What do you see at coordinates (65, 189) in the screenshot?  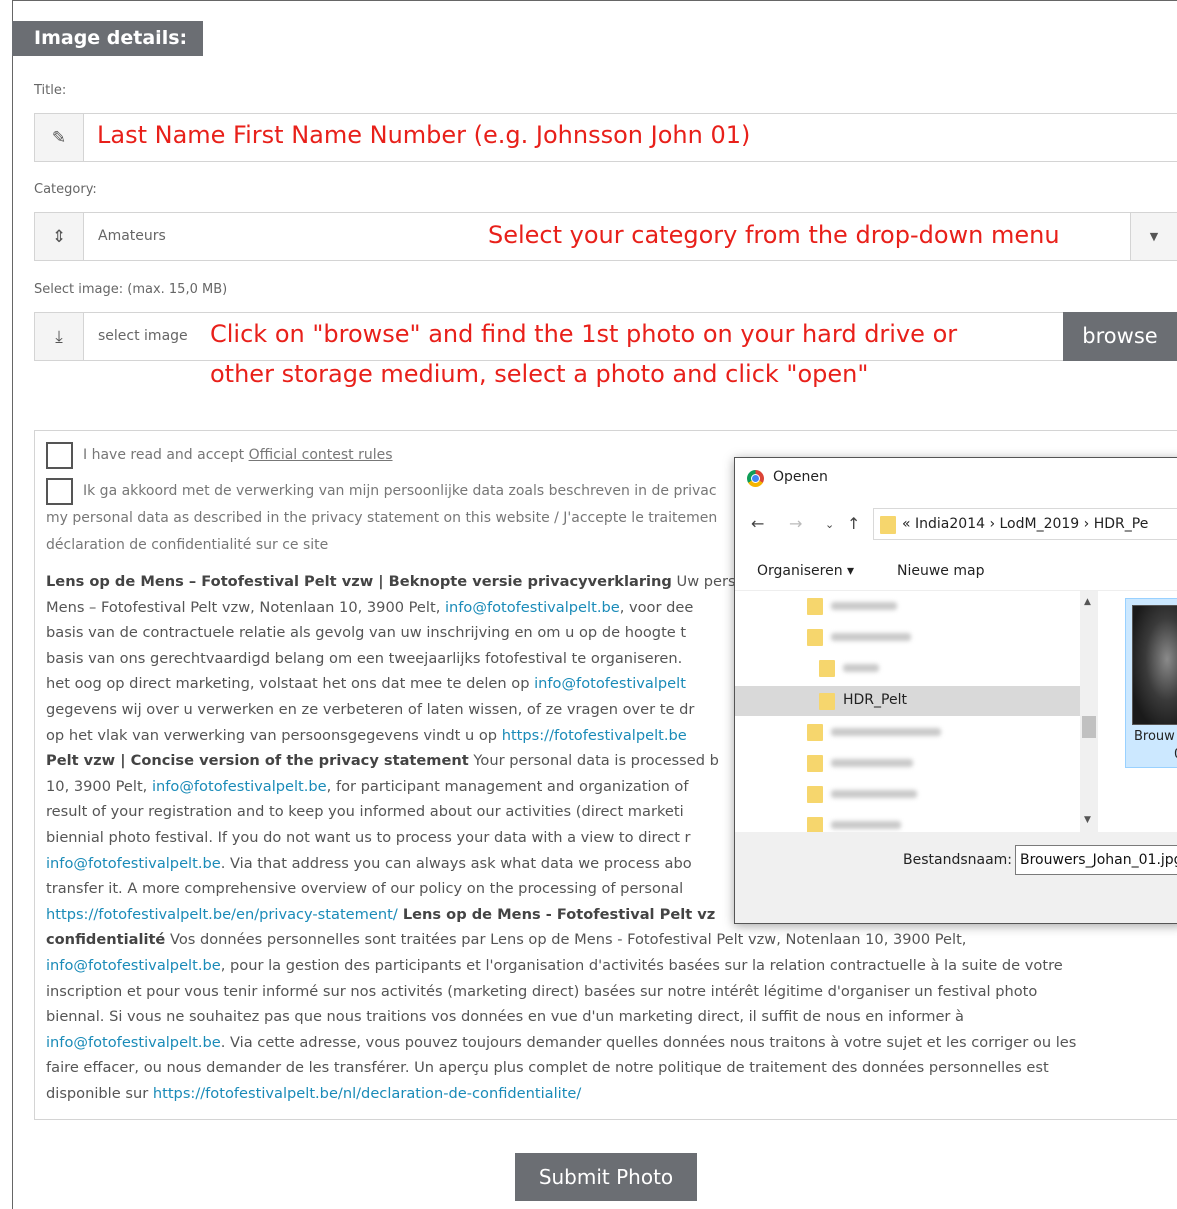 I see `category-label: Category:` at bounding box center [65, 189].